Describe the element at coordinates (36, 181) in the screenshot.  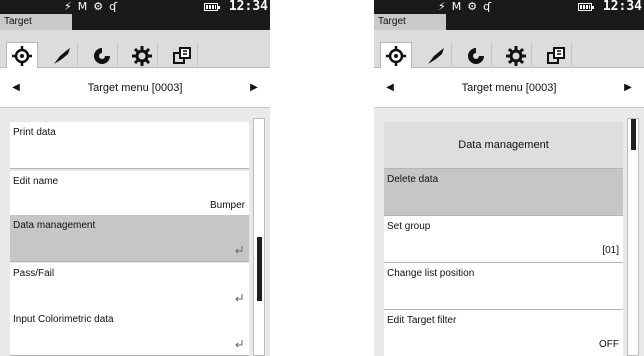
I see `item-label: Edit name` at that location.